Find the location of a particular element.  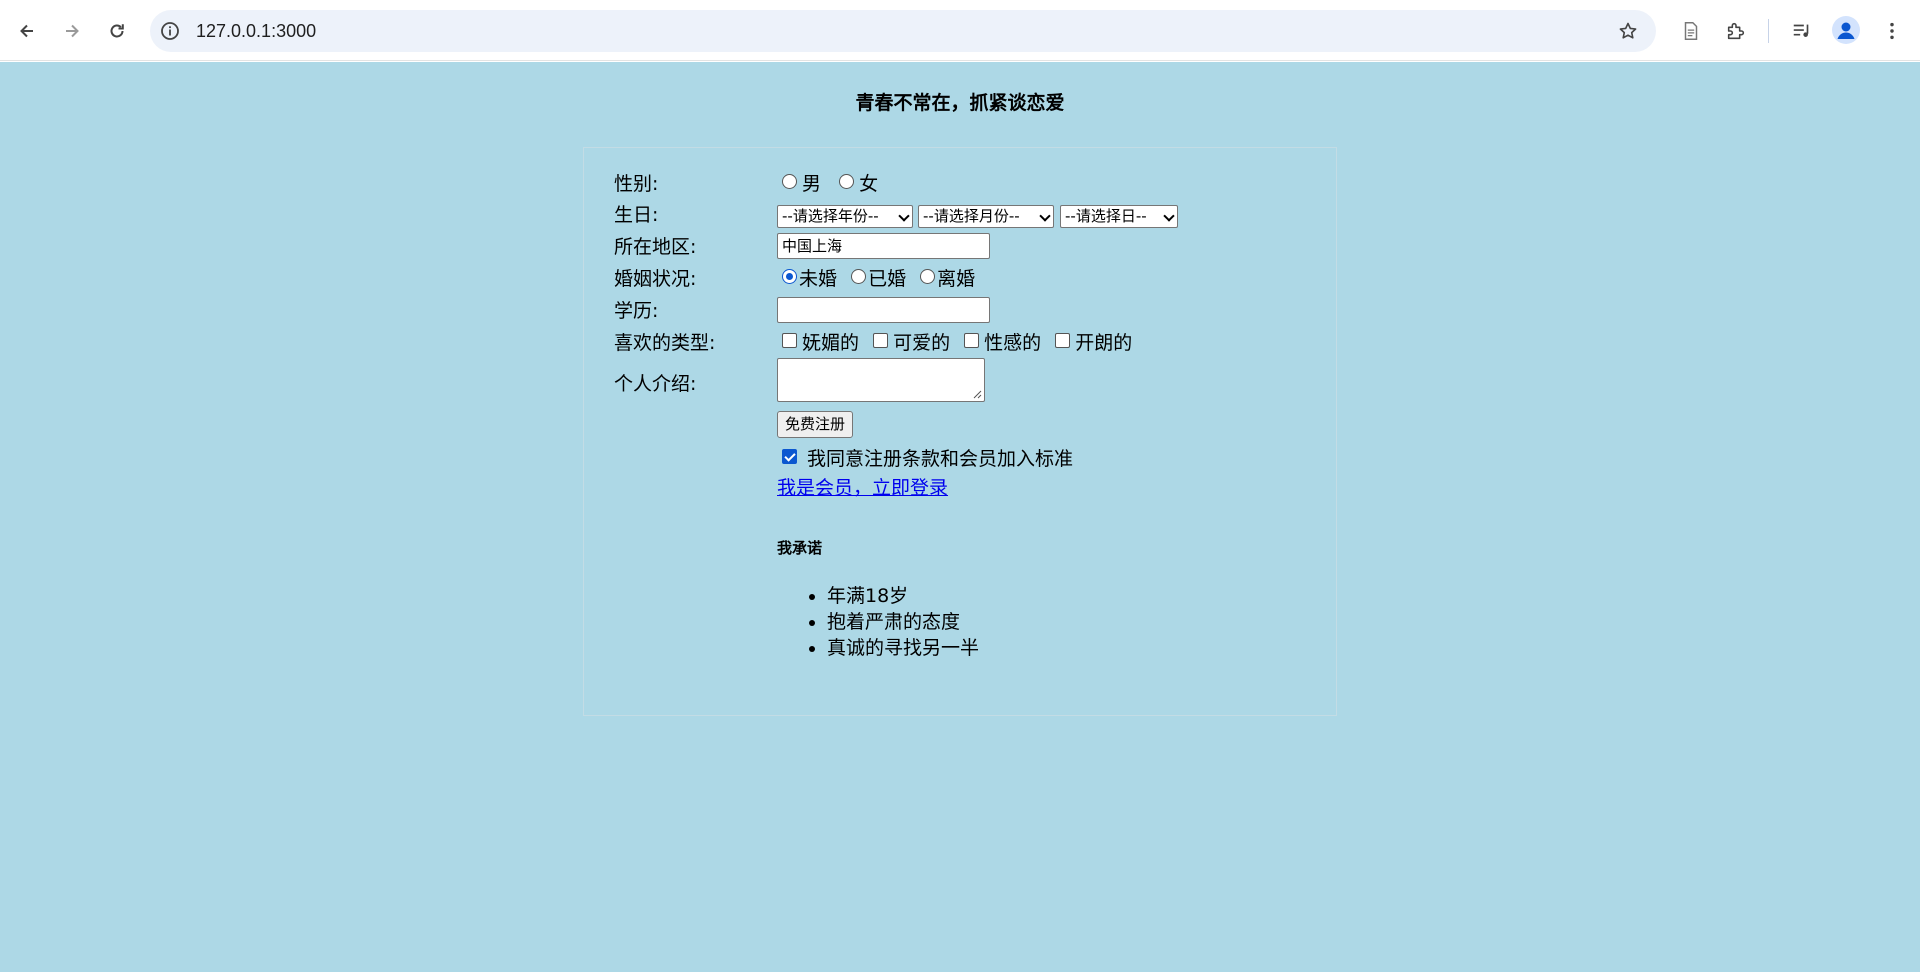

address-bar: 127.0.0.1:3000 is located at coordinates (903, 31).